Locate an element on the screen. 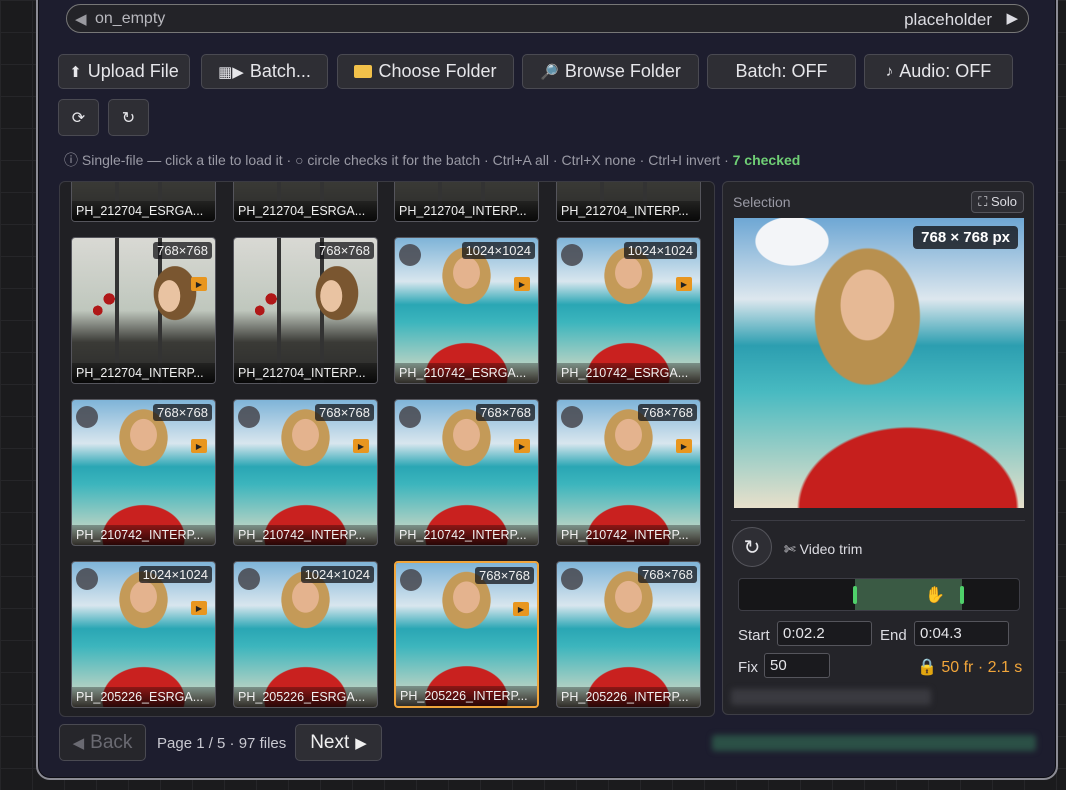 The width and height of the screenshot is (1066, 790). reset-trim-button: ↻ is located at coordinates (752, 547).